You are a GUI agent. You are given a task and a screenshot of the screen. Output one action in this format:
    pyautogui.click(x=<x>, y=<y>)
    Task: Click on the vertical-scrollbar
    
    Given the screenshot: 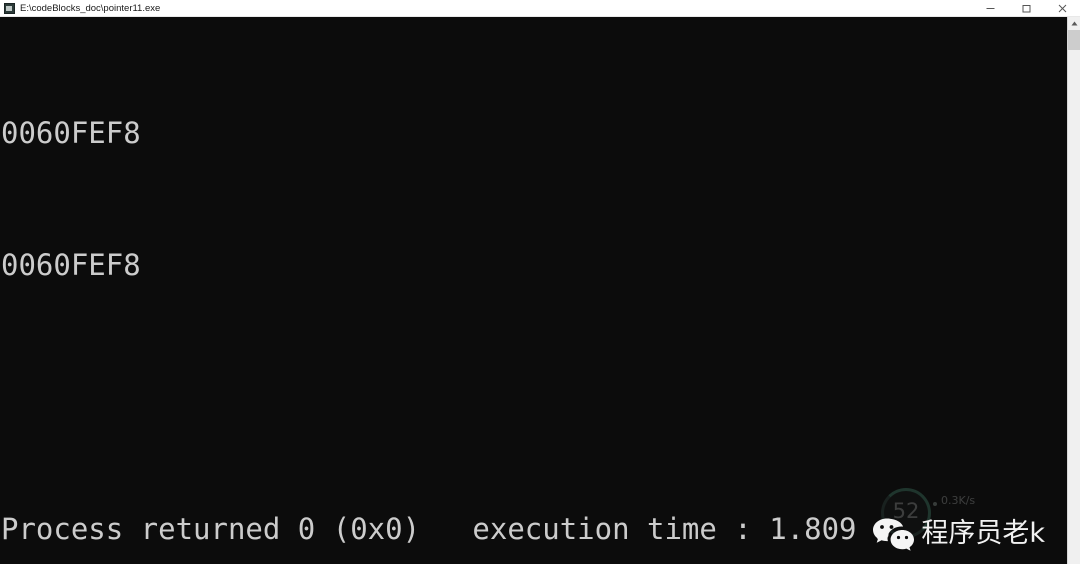 What is the action you would take?
    pyautogui.click(x=1073, y=290)
    